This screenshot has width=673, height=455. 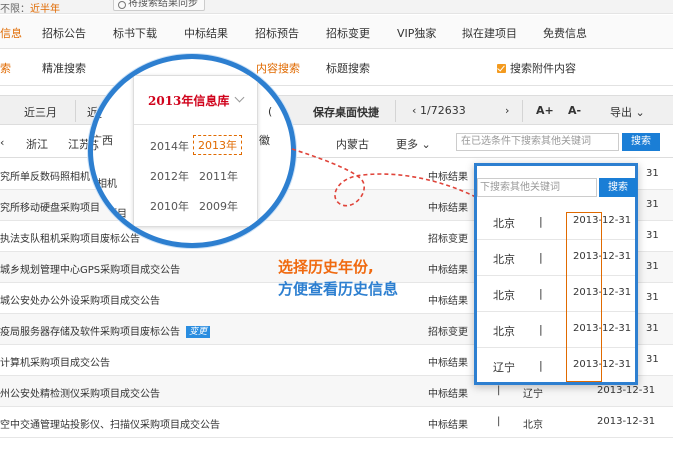 I want to click on search-mode-precise: 精准搜索, so click(x=64, y=68).